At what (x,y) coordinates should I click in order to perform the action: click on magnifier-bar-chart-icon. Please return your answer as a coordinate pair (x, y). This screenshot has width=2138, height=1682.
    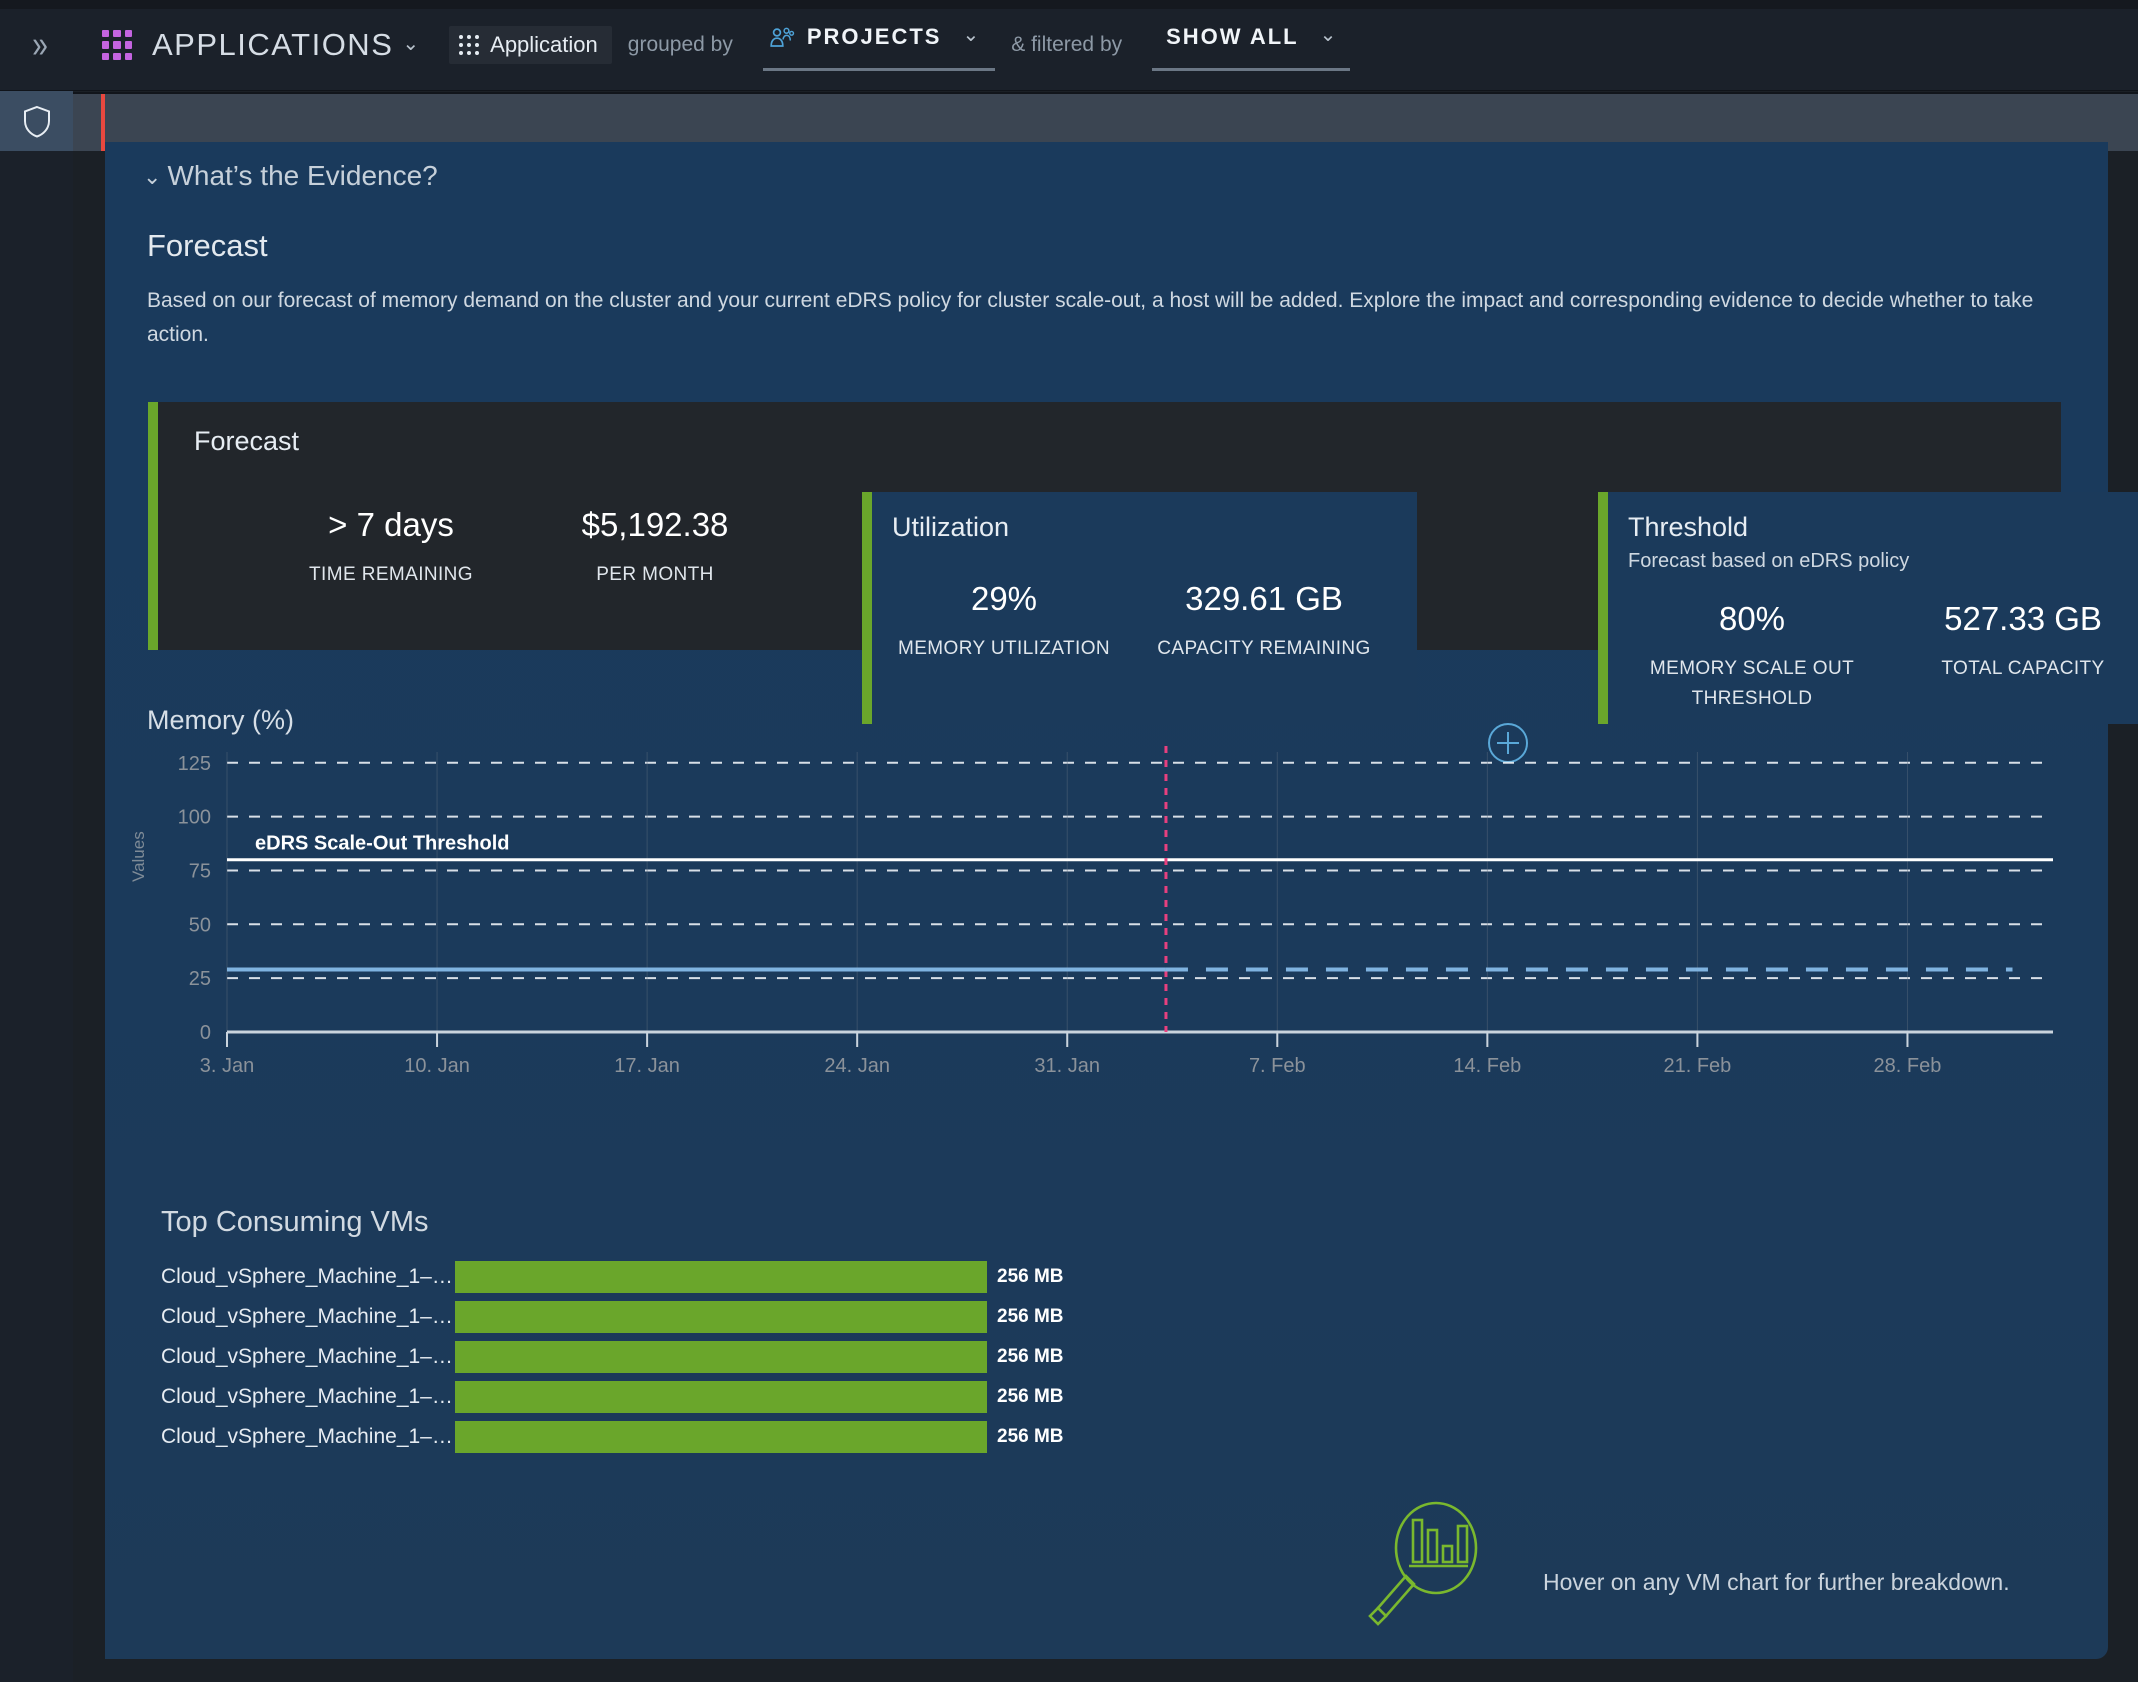
    Looking at the image, I should click on (1423, 1563).